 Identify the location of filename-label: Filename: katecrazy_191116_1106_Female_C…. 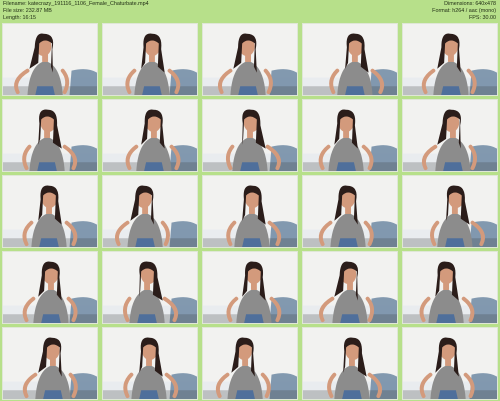
(76, 4).